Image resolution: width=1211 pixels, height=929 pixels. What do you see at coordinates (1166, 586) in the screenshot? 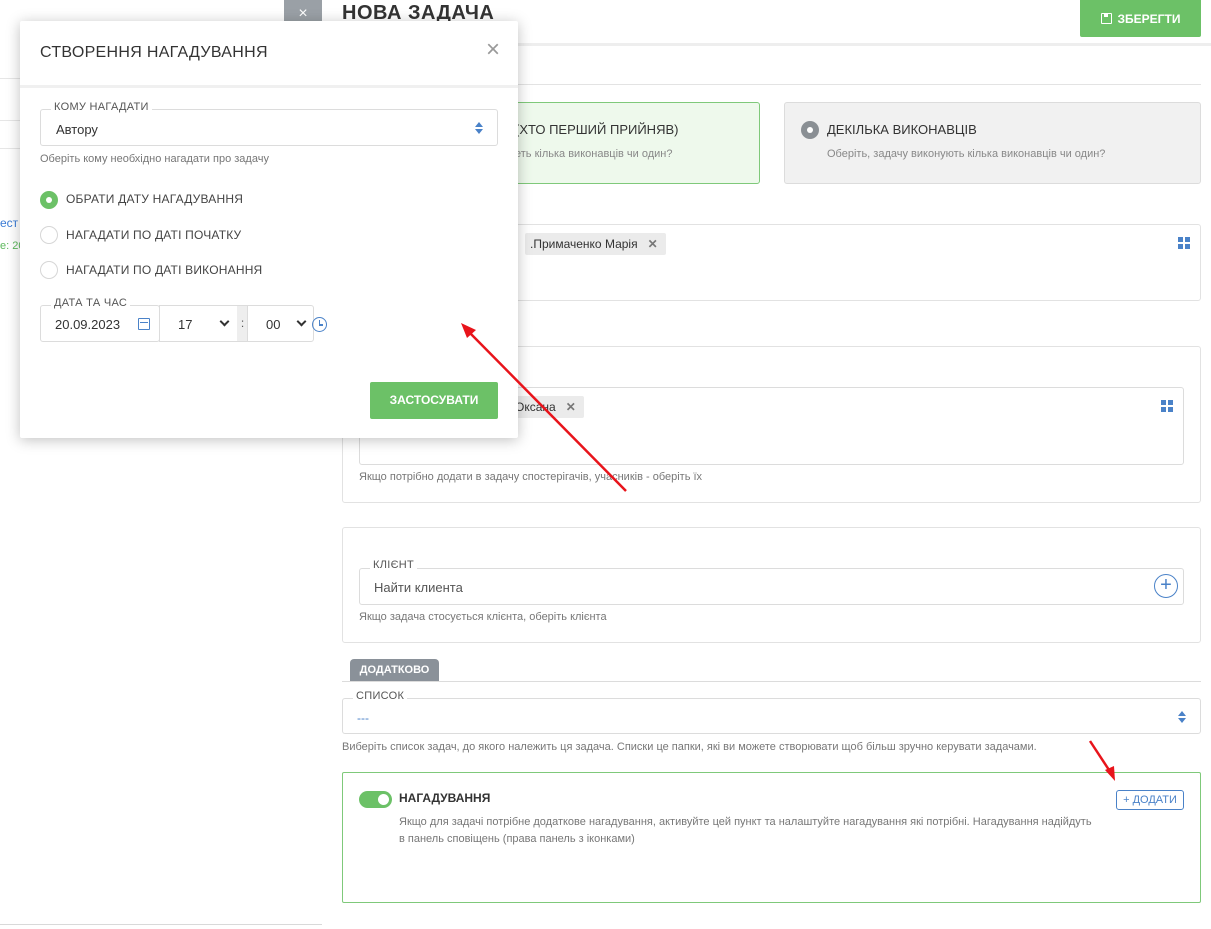
I see `add-client-icon: +` at bounding box center [1166, 586].